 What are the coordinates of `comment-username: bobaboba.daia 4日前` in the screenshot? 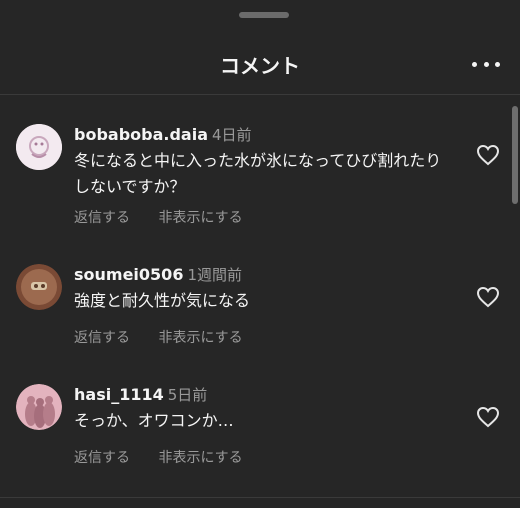 It's located at (163, 134).